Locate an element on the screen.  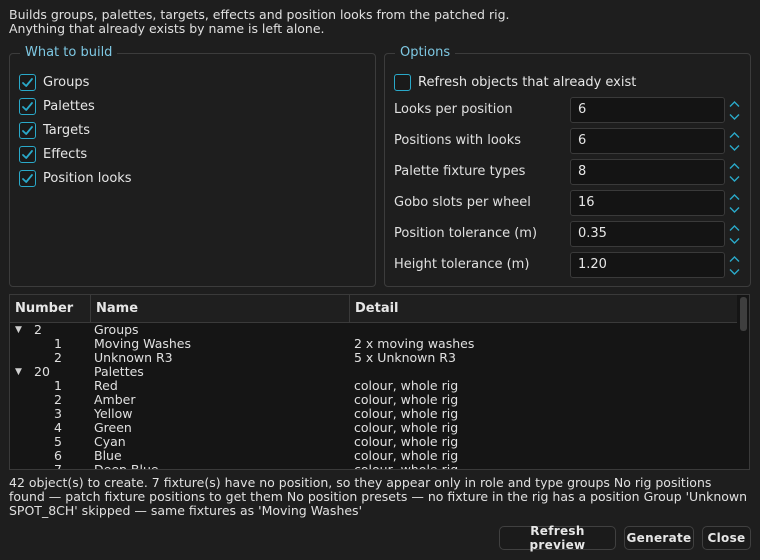
build-option-label: Effects is located at coordinates (65, 154).